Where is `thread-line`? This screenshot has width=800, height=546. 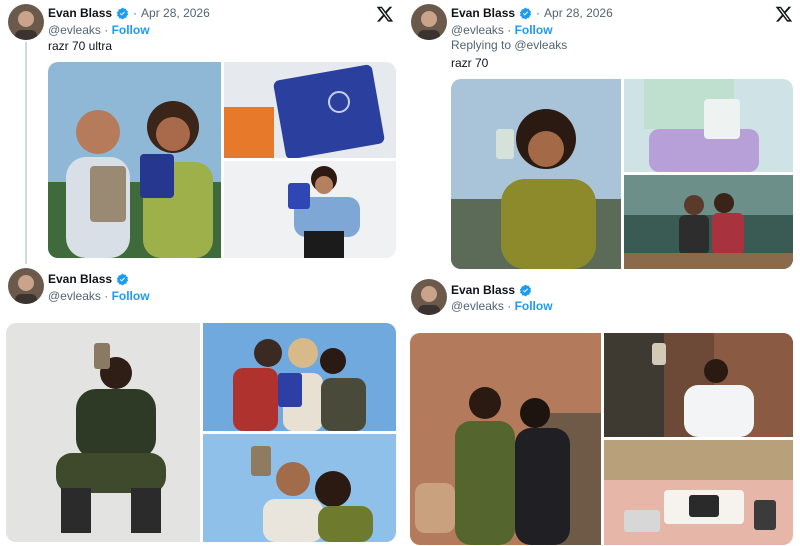 thread-line is located at coordinates (26, 153).